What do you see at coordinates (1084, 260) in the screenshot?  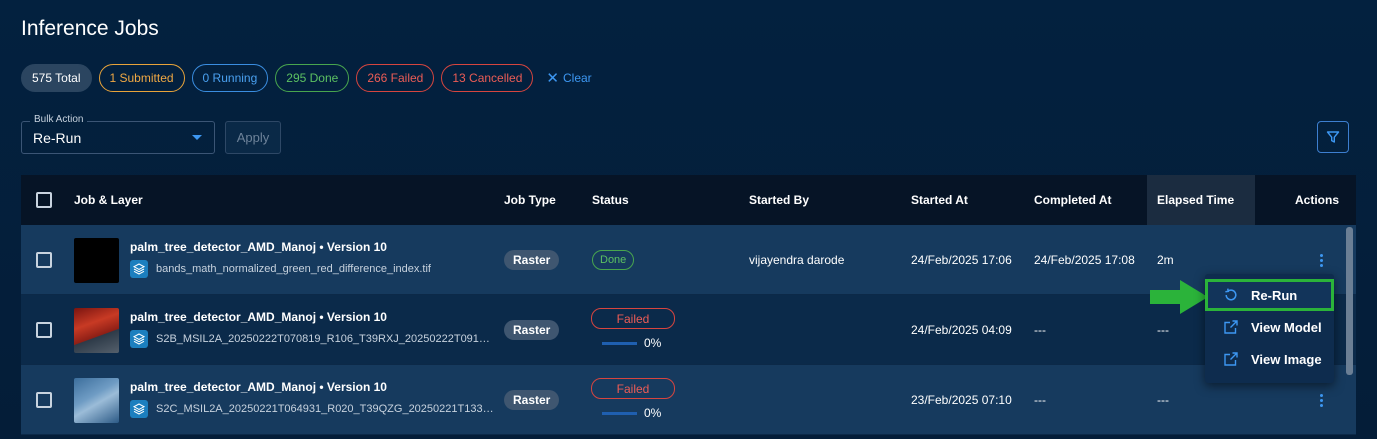 I see `completed-at: 24/Feb/2025 17:08` at bounding box center [1084, 260].